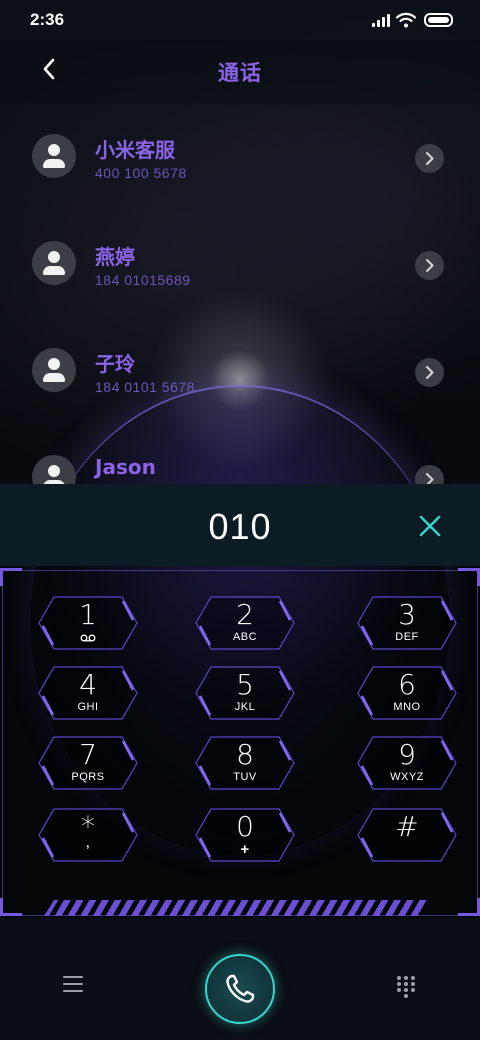 The width and height of the screenshot is (480, 1040). Describe the element at coordinates (88, 844) in the screenshot. I see `key-letters: ,` at that location.